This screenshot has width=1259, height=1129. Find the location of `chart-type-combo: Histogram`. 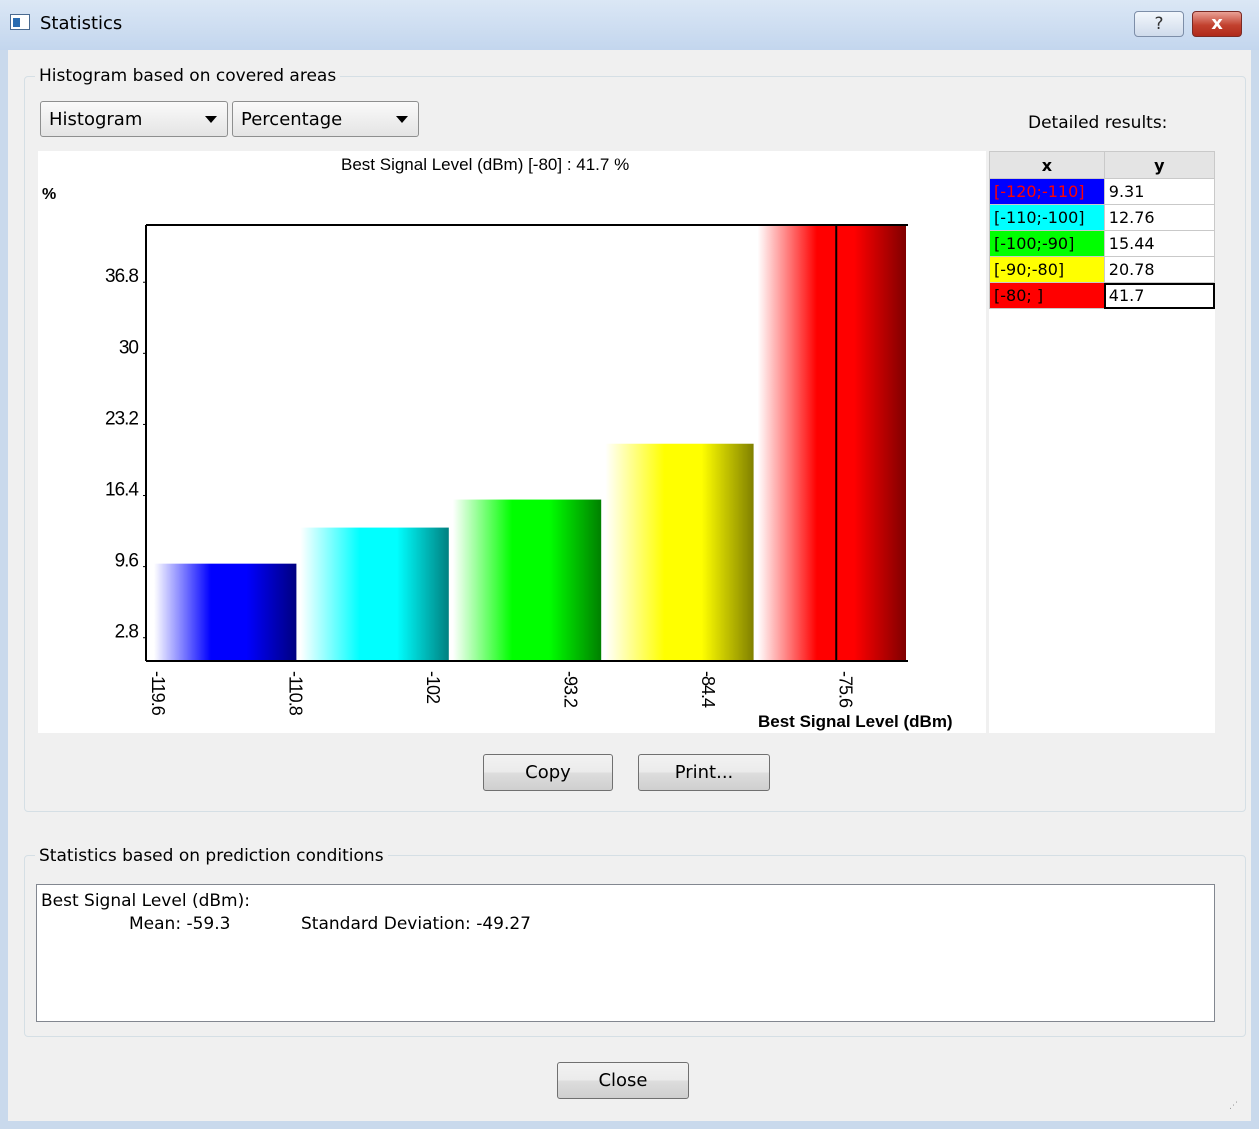

chart-type-combo: Histogram is located at coordinates (134, 119).